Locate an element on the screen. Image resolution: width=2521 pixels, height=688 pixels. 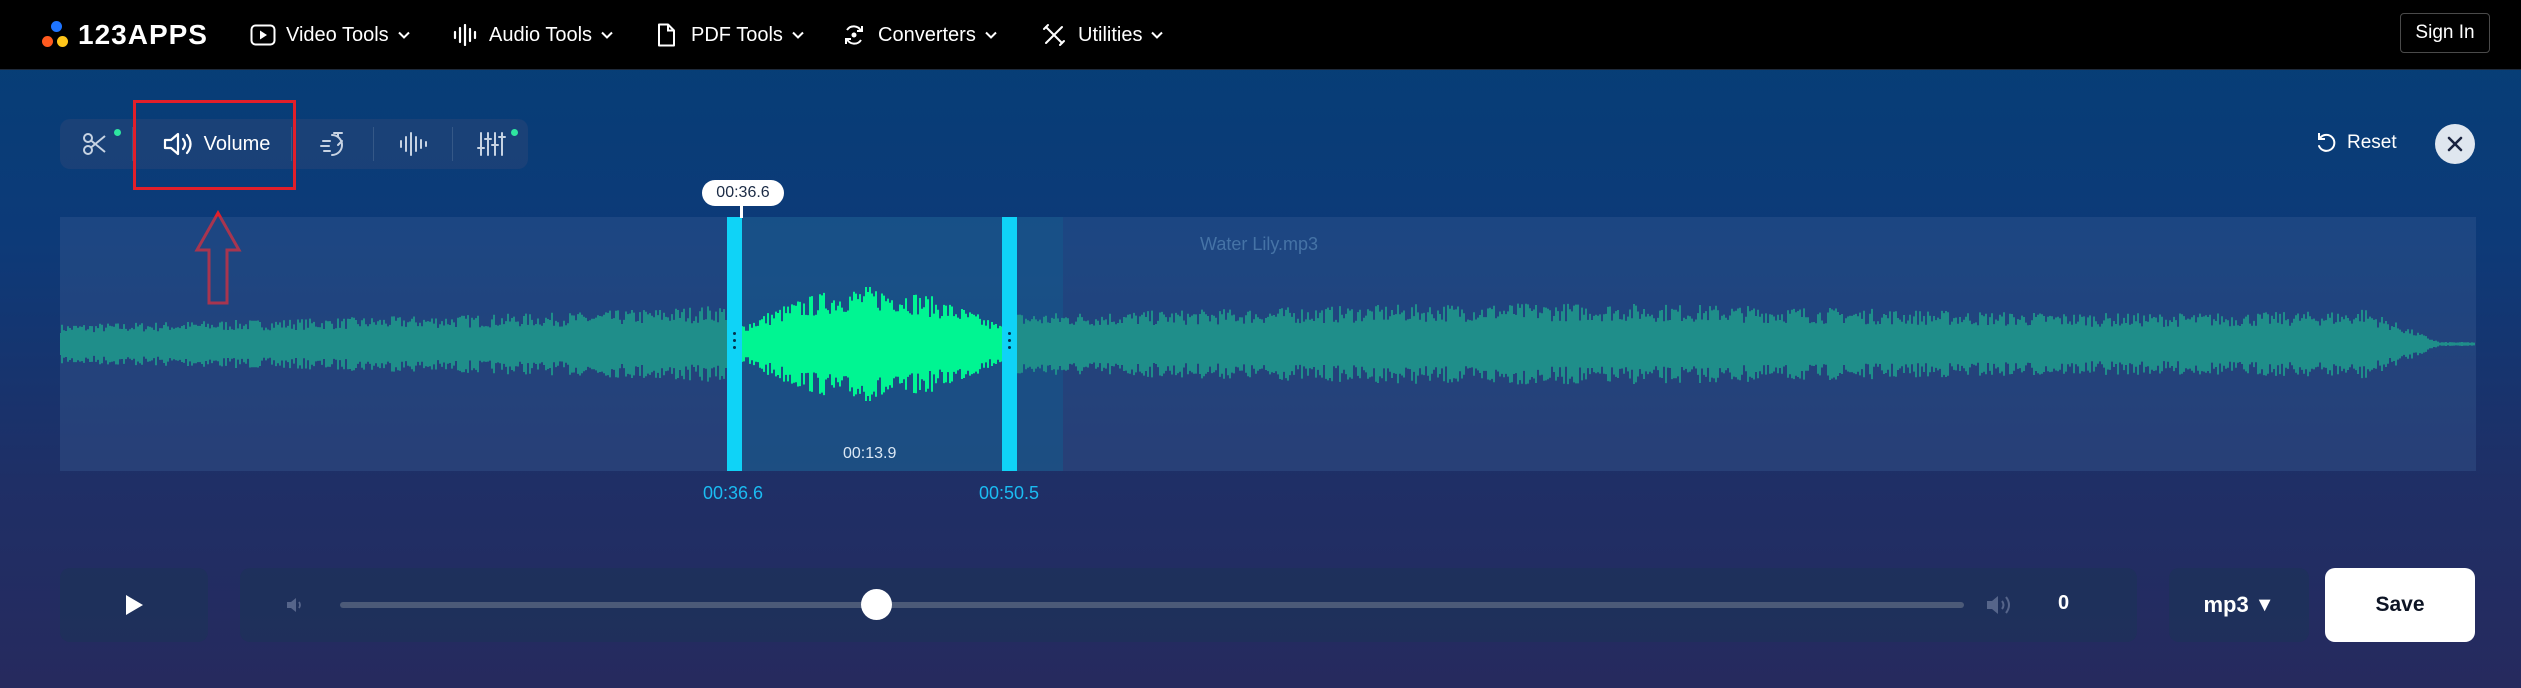
save-button: Save is located at coordinates (2400, 605).